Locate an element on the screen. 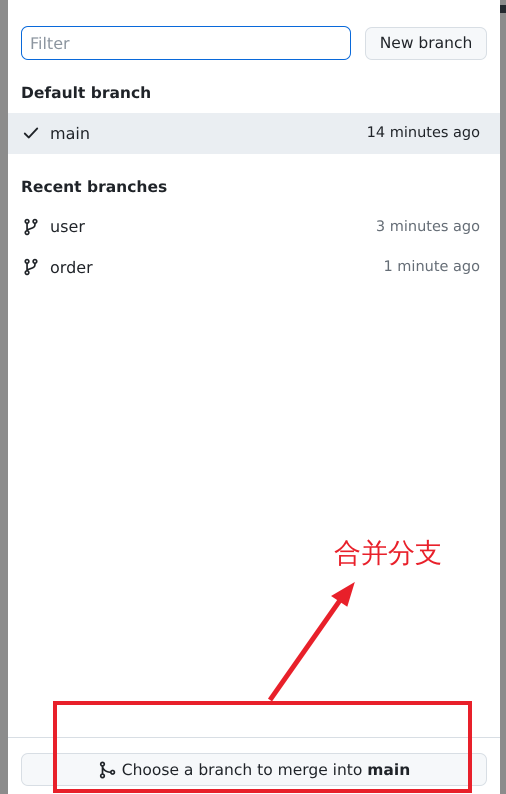 The width and height of the screenshot is (506, 794). branch-item: main 14 minutes ago is located at coordinates (254, 133).